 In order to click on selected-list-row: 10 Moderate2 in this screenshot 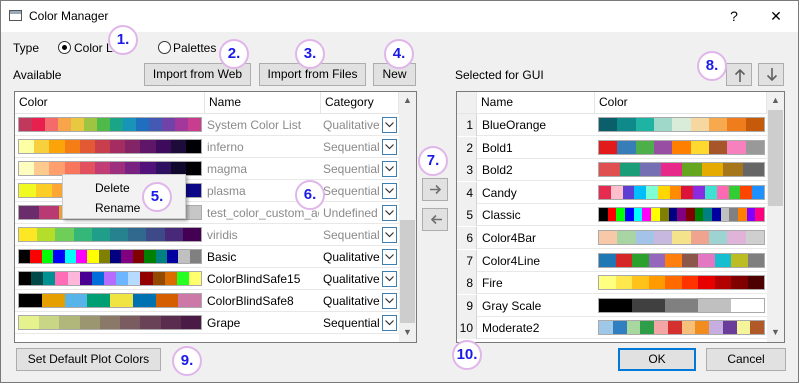, I will do `click(612, 328)`.